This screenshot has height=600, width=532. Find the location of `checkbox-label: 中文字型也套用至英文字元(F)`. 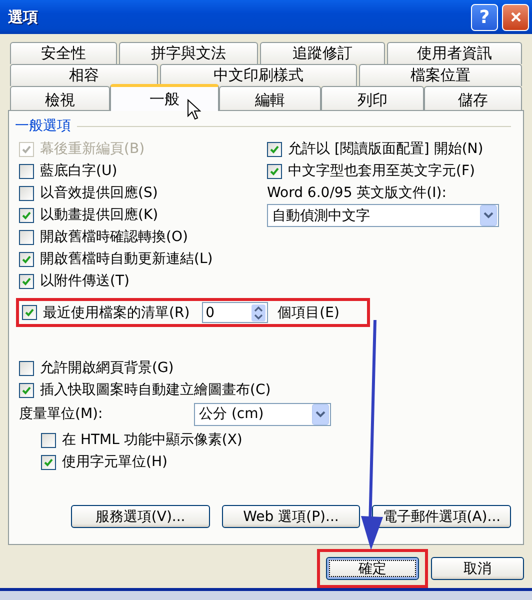

checkbox-label: 中文字型也套用至英文字元(F) is located at coordinates (381, 171).